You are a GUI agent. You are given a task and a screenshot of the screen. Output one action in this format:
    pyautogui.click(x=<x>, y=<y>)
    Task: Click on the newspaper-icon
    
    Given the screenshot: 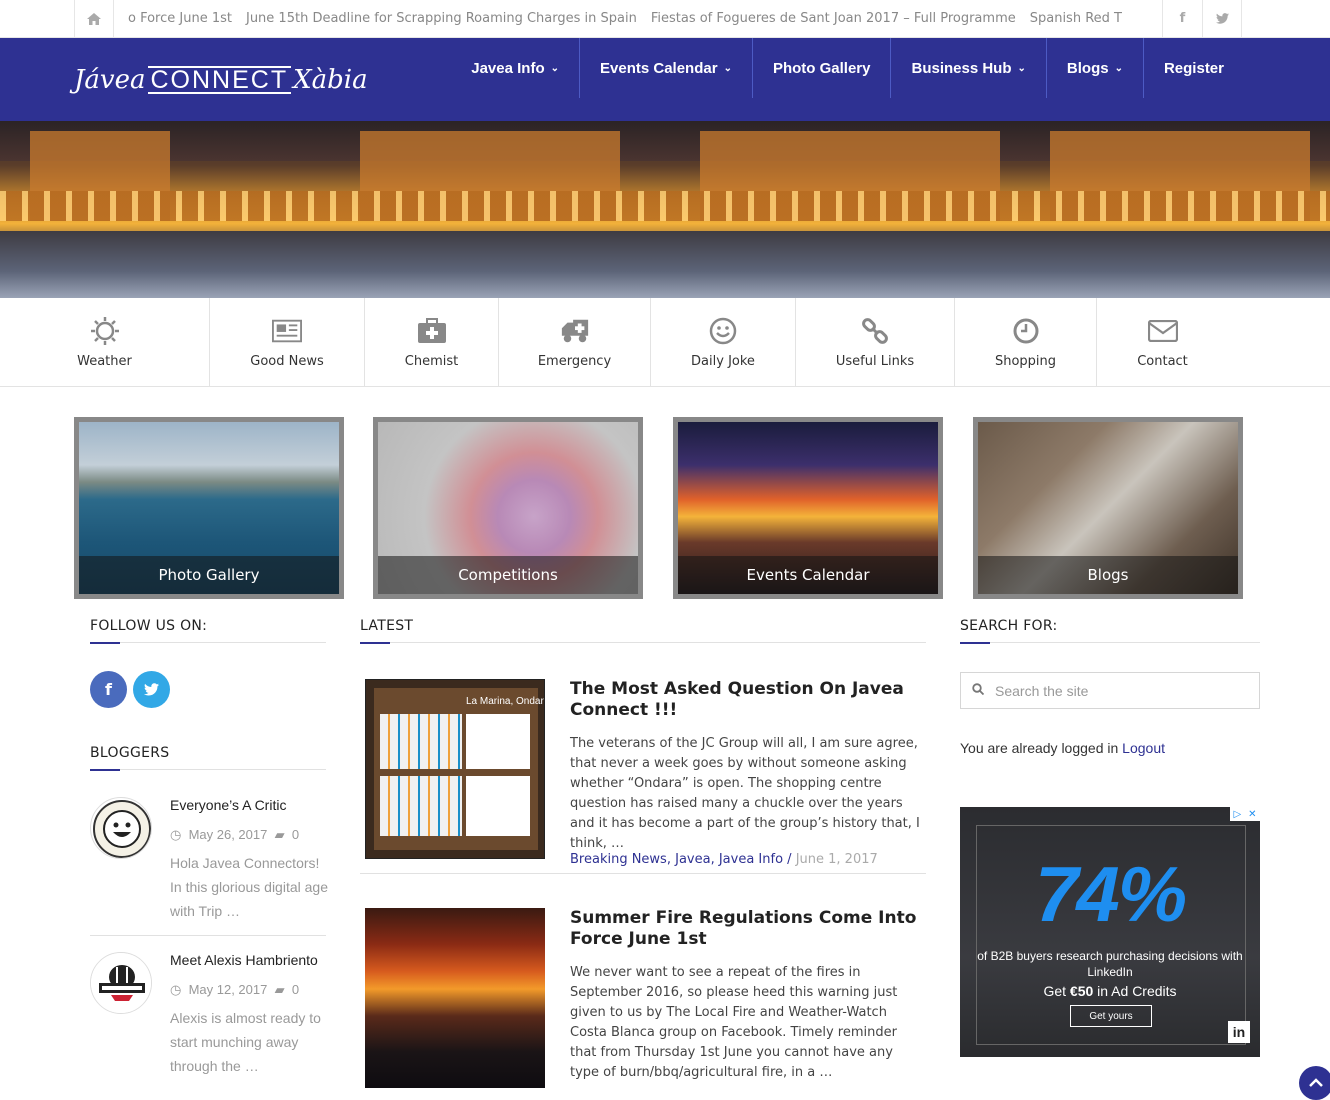 What is the action you would take?
    pyautogui.click(x=287, y=331)
    